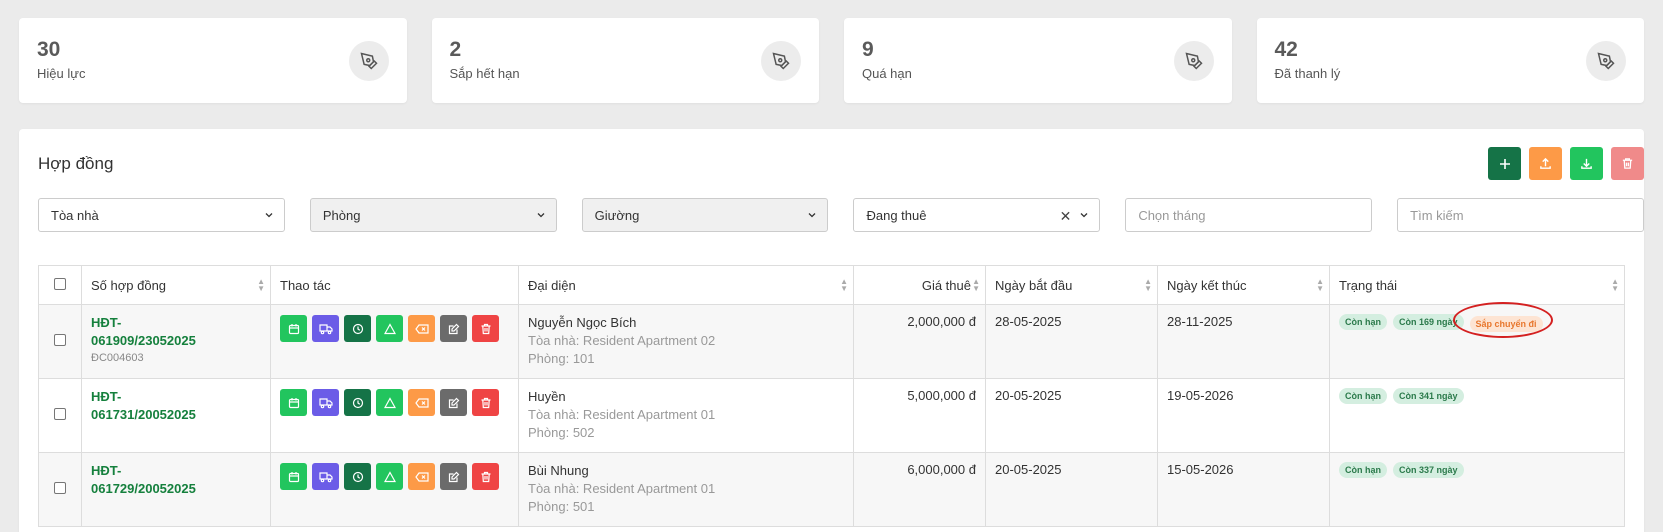 The width and height of the screenshot is (1663, 532). I want to click on upload-button, so click(1545, 163).